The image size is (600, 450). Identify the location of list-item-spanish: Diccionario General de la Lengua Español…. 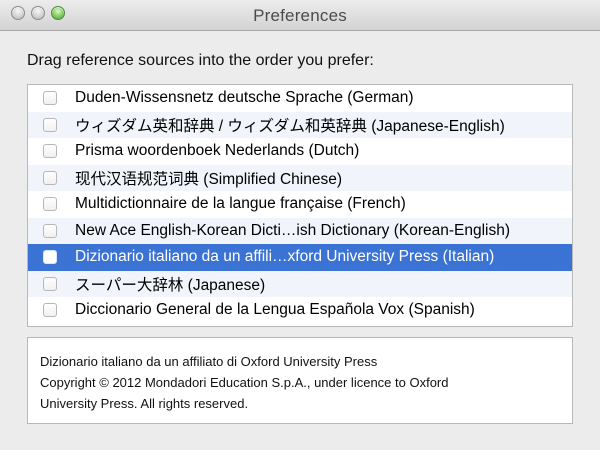
(300, 310).